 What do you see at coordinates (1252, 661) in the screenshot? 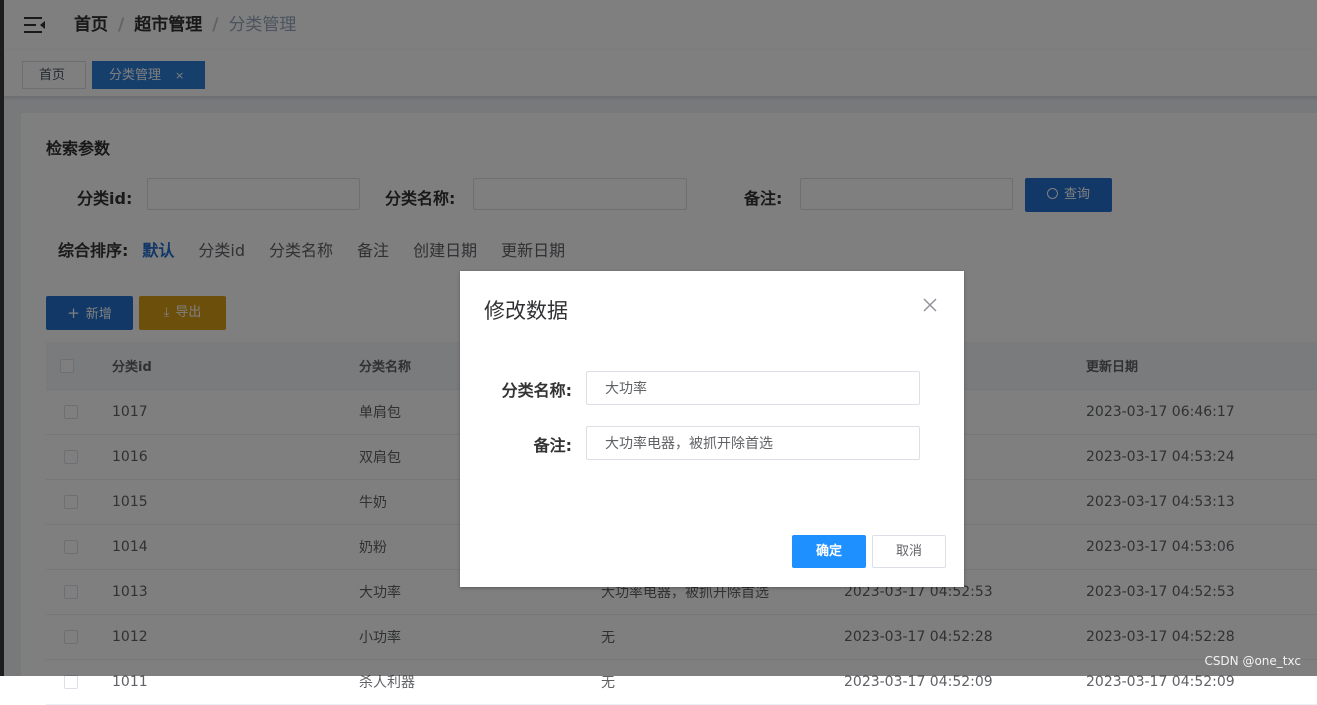
I see `watermark: CSDN @one_txc` at bounding box center [1252, 661].